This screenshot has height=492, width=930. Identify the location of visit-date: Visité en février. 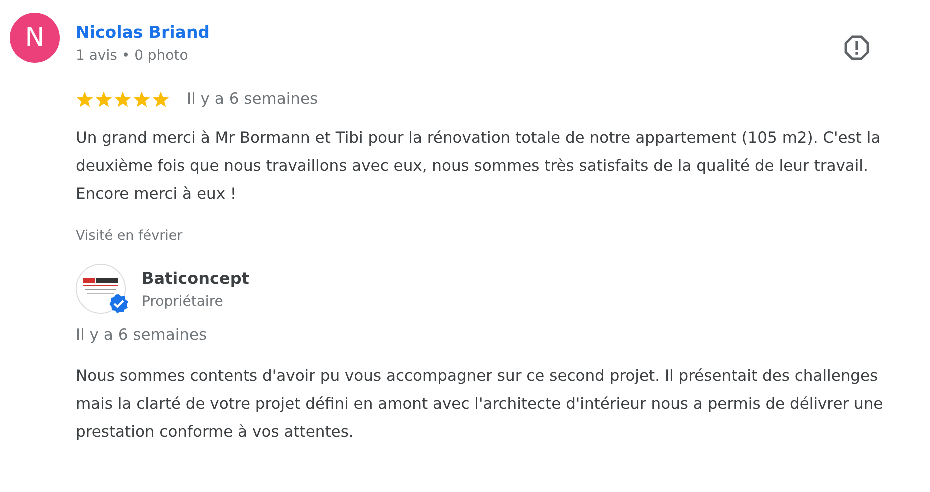
(130, 236).